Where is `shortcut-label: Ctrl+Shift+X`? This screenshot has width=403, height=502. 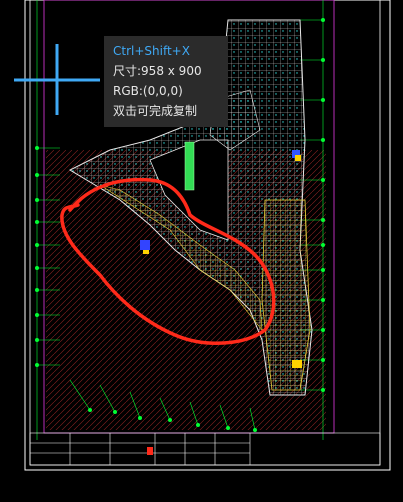 shortcut-label: Ctrl+Shift+X is located at coordinates (151, 51).